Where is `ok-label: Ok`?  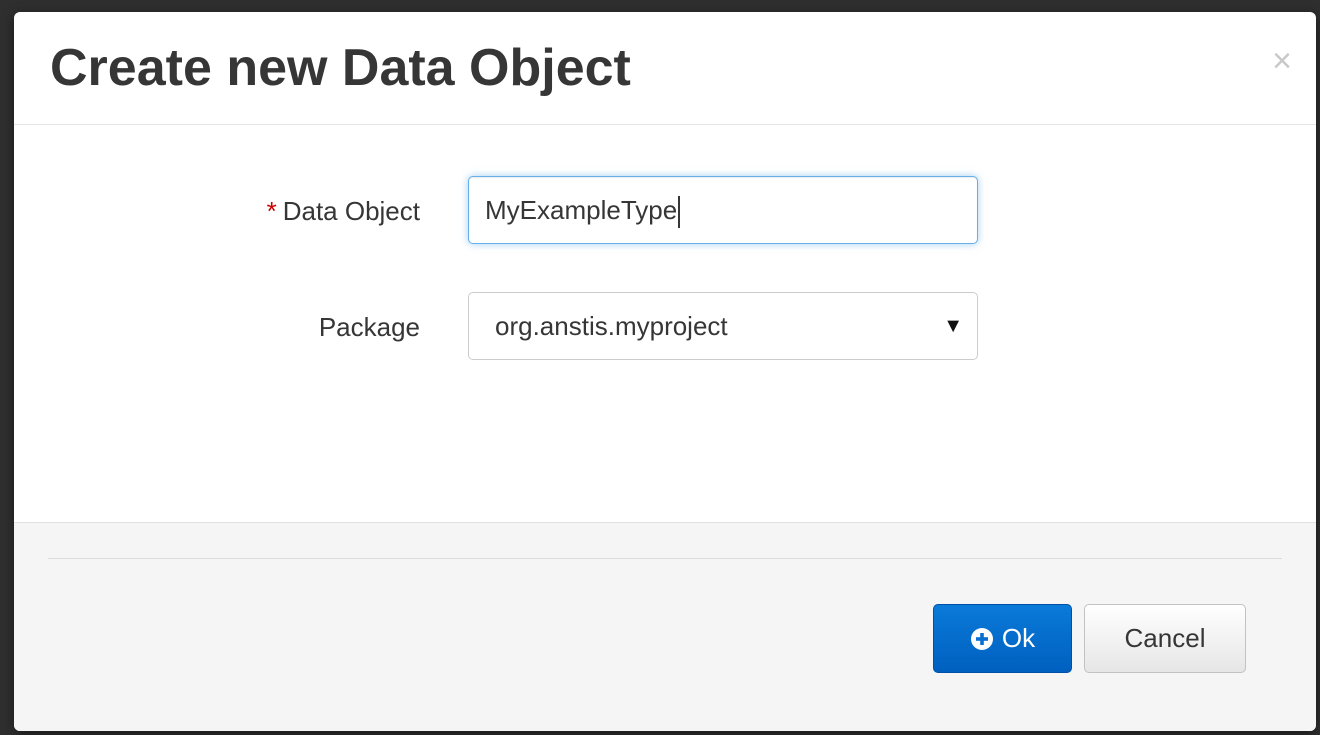
ok-label: Ok is located at coordinates (1018, 638).